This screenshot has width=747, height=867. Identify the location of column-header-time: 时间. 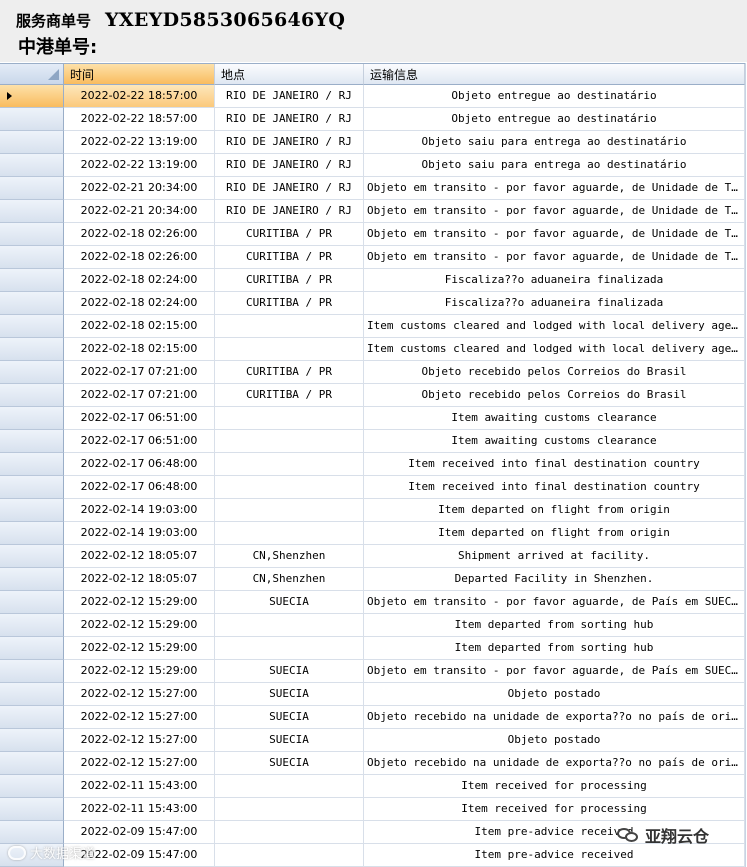
(139, 74).